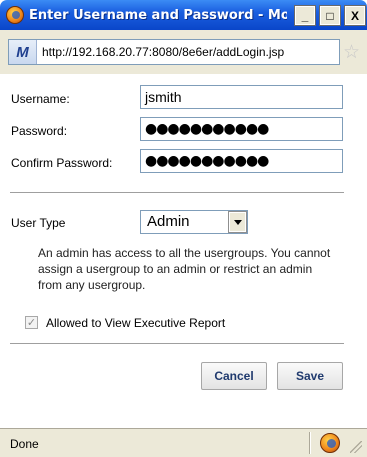  I want to click on site-favicon-icon: M, so click(23, 52).